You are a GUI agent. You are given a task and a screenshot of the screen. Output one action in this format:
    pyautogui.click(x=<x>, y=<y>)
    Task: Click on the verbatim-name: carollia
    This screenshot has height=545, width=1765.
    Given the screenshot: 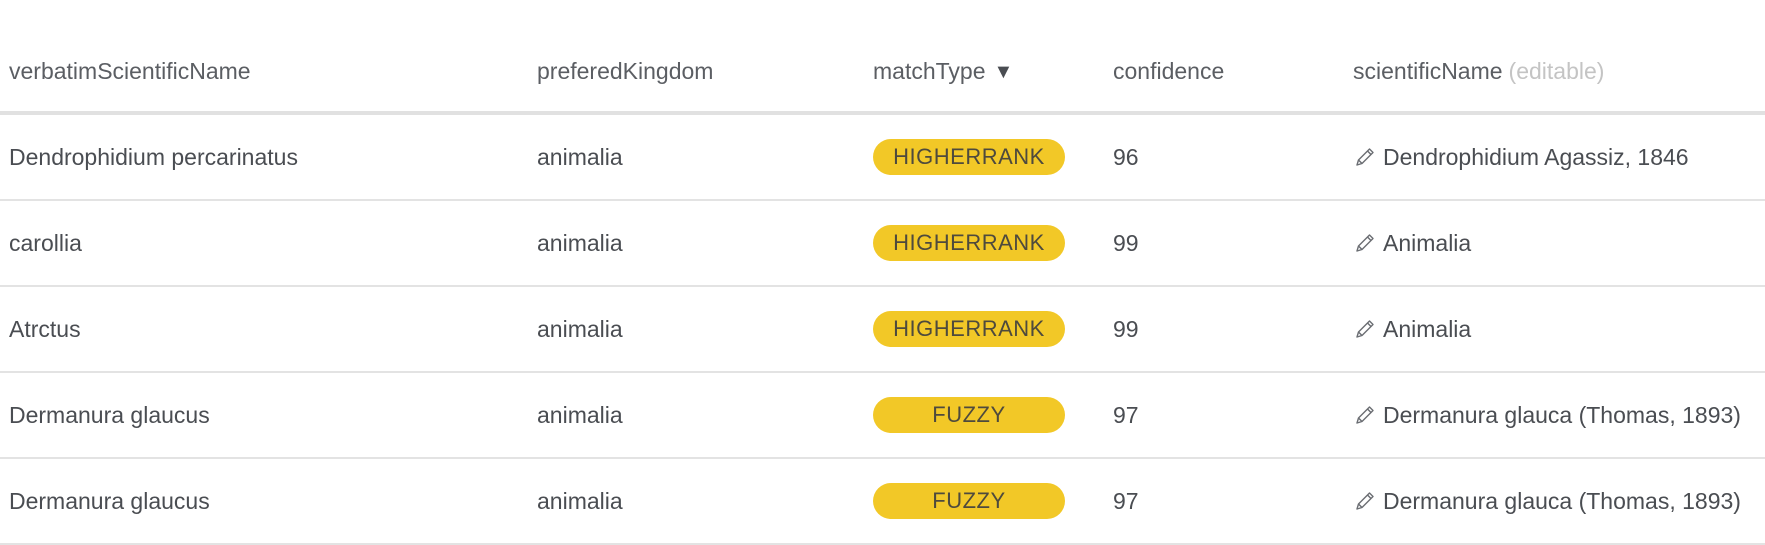 What is the action you would take?
    pyautogui.click(x=45, y=242)
    